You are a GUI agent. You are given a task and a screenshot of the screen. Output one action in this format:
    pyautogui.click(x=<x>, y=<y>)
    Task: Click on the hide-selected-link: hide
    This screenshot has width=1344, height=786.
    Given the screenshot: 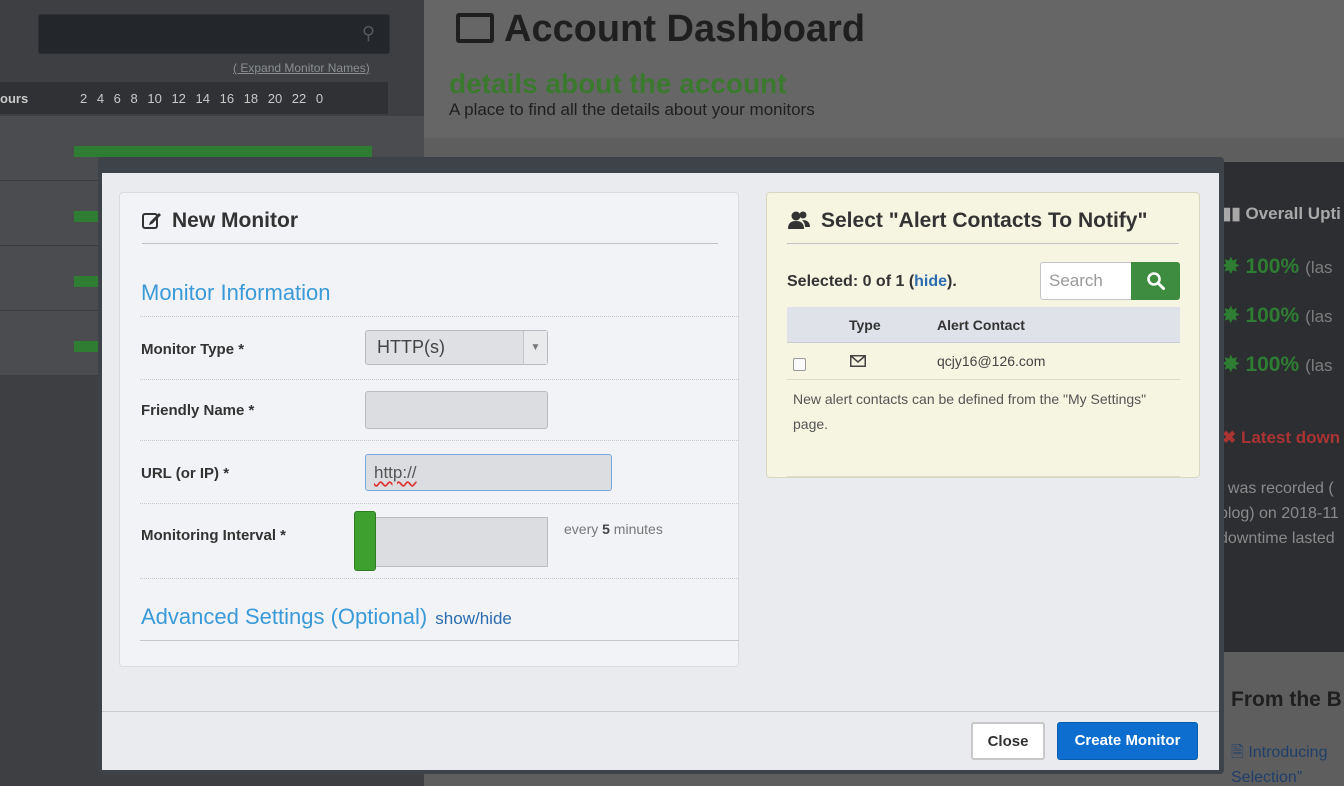 What is the action you would take?
    pyautogui.click(x=930, y=281)
    